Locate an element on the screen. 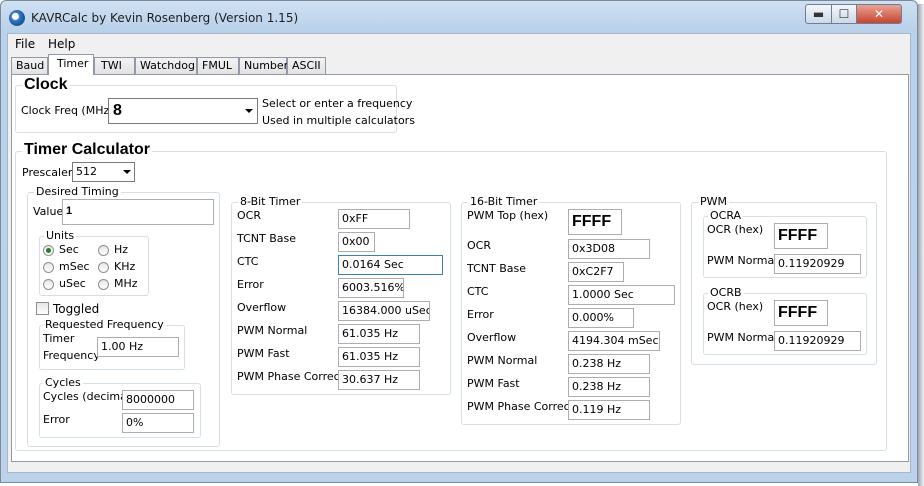 The image size is (924, 486). ocrb-hex-field: FFFF is located at coordinates (801, 313).